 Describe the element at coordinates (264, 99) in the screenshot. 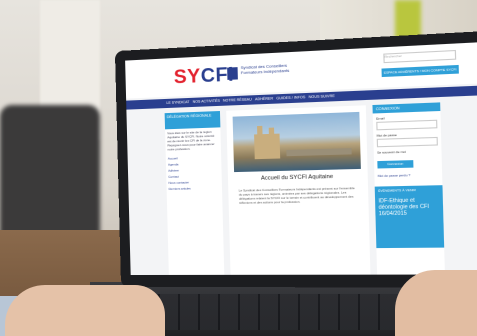

I see `nav-item-adherer: ADHÉRER` at that location.